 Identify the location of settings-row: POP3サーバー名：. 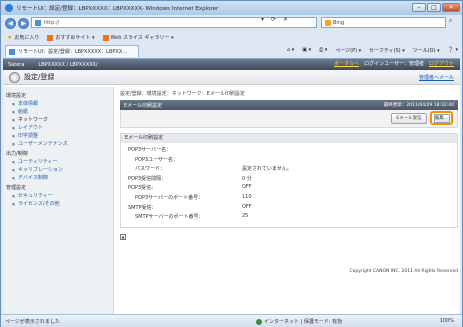
(289, 151).